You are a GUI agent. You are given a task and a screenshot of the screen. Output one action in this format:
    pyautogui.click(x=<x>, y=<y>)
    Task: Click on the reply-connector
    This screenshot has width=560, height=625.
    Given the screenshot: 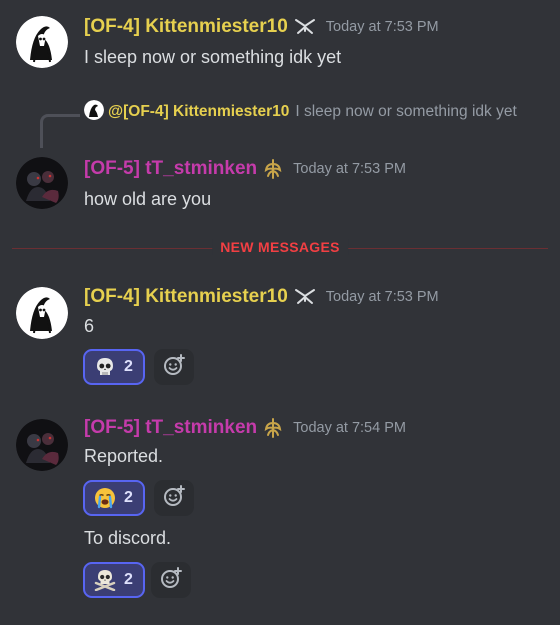 What is the action you would take?
    pyautogui.click(x=60, y=131)
    